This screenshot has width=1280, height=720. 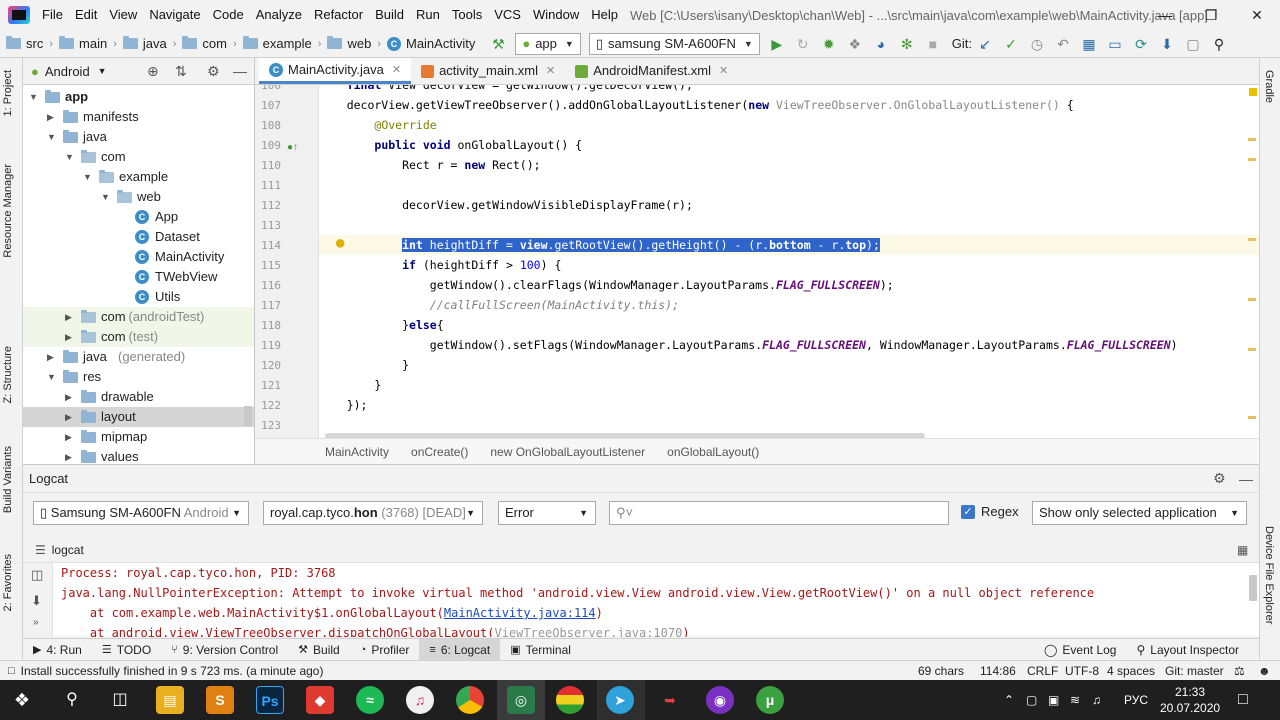 I want to click on tree-item: C App, so click(x=138, y=217).